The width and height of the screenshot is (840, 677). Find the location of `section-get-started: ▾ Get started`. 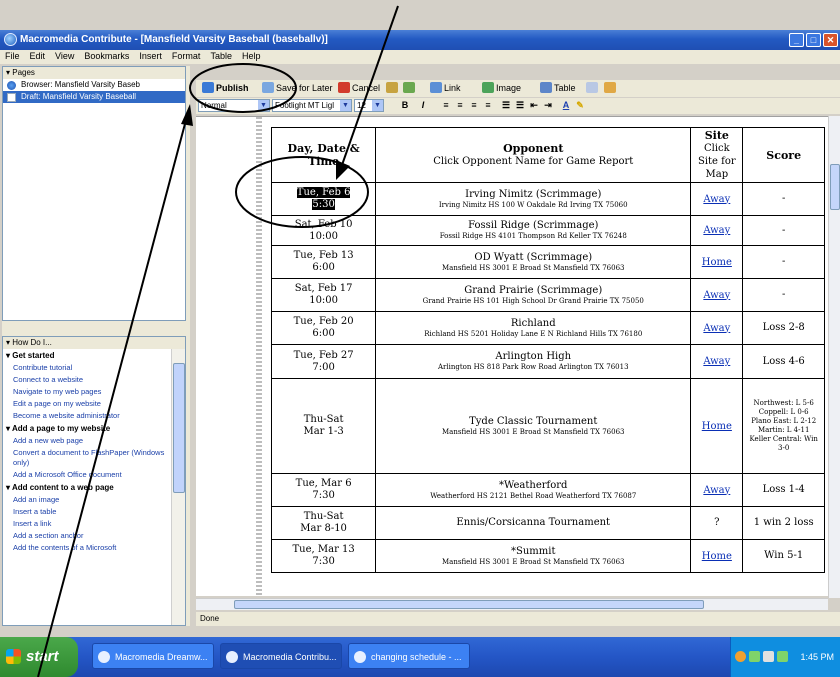

section-get-started: ▾ Get started is located at coordinates (94, 355).